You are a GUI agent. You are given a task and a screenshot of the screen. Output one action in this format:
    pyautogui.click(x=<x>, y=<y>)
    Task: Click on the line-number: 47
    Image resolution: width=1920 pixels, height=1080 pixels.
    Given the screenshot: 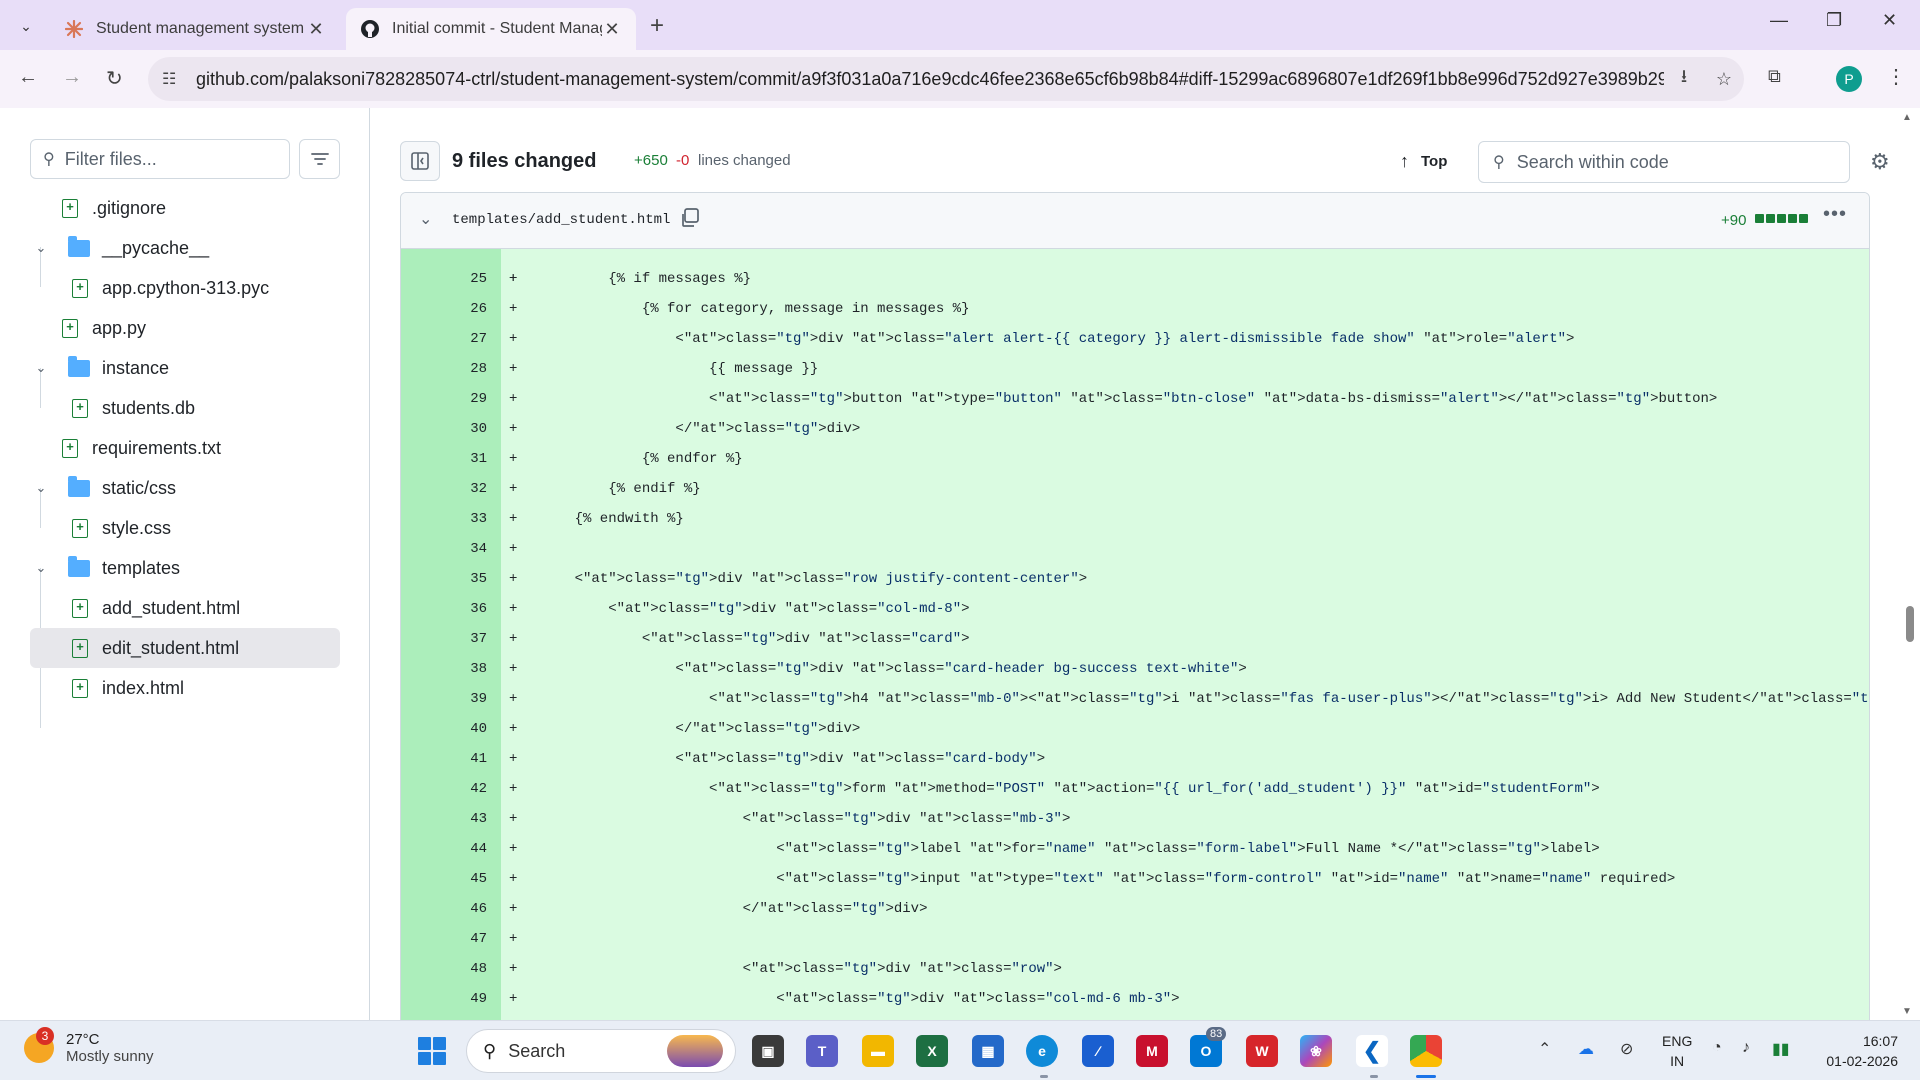 What is the action you would take?
    pyautogui.click(x=444, y=939)
    